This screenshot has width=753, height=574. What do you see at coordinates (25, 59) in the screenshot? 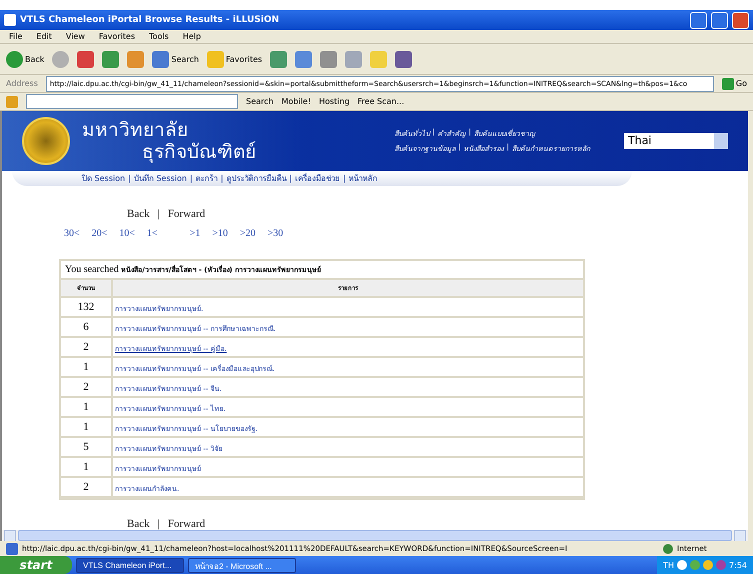
I see `toolbar-button: Back` at bounding box center [25, 59].